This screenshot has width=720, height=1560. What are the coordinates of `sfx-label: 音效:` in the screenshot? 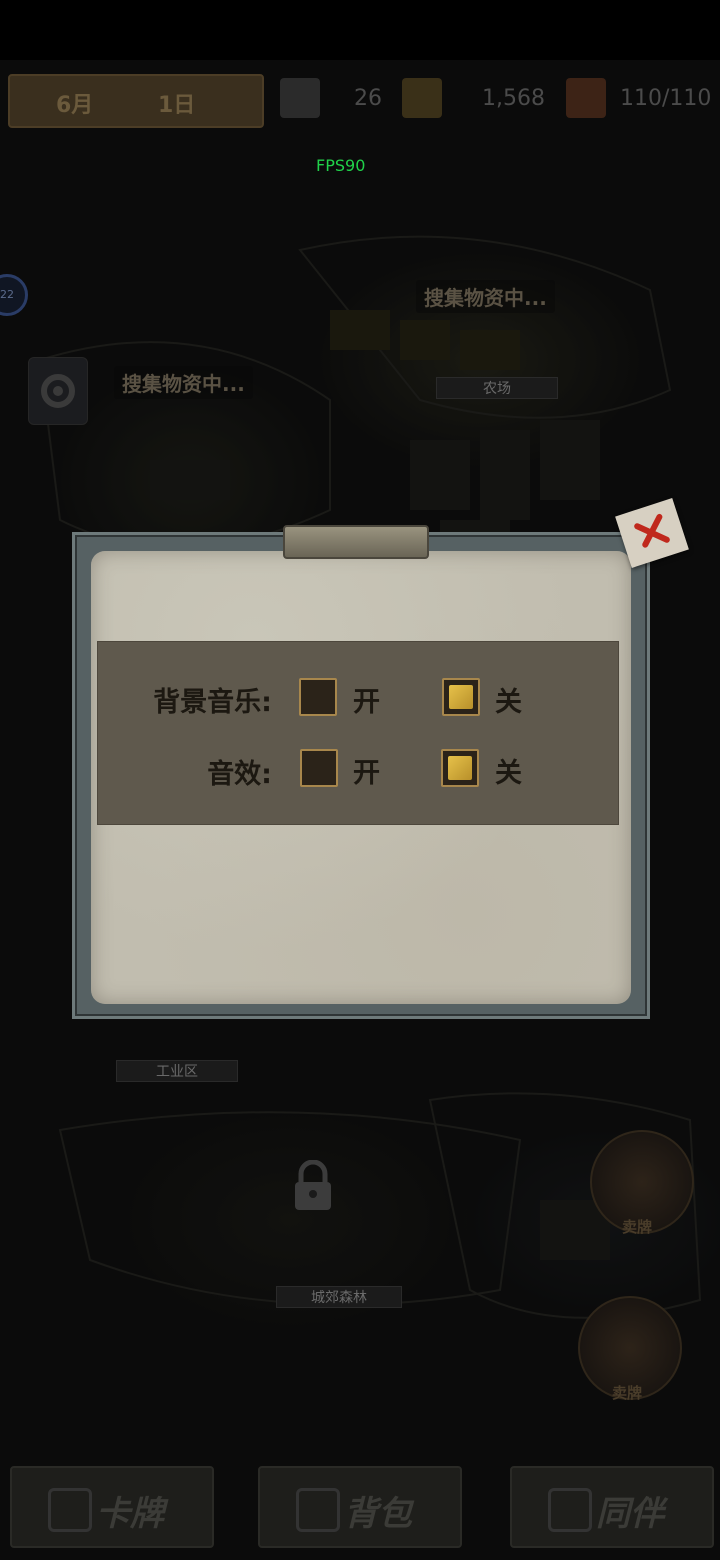 It's located at (239, 774).